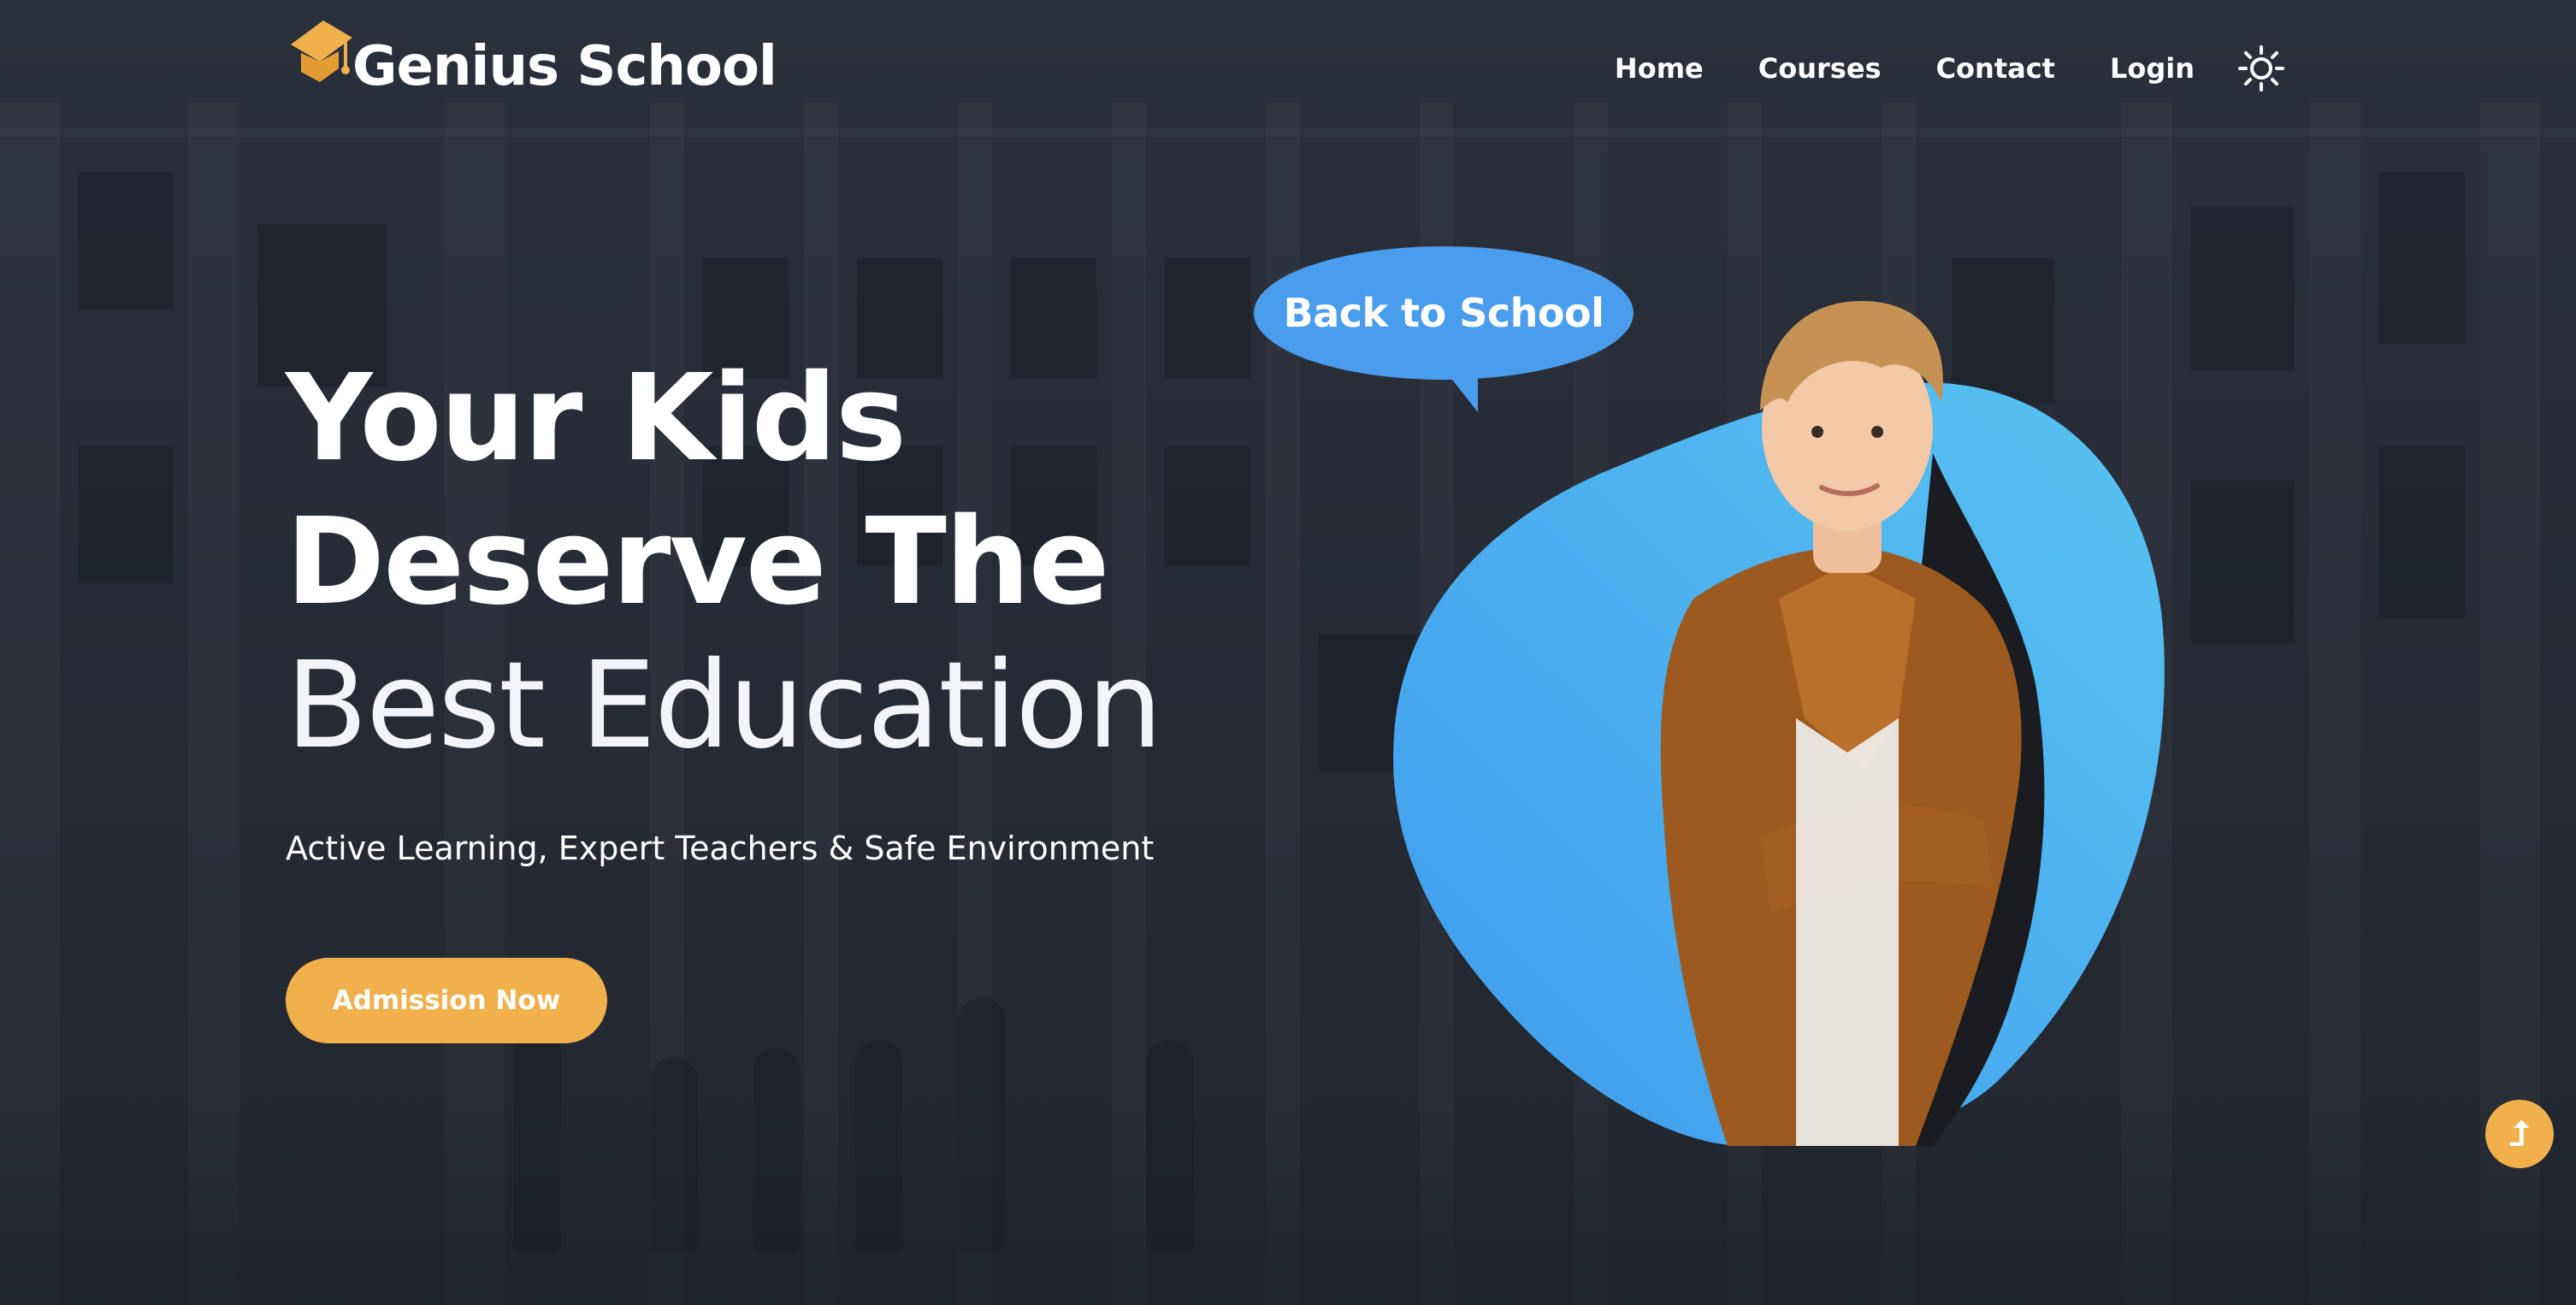  Describe the element at coordinates (564, 66) in the screenshot. I see `brand-name: Genius School` at that location.